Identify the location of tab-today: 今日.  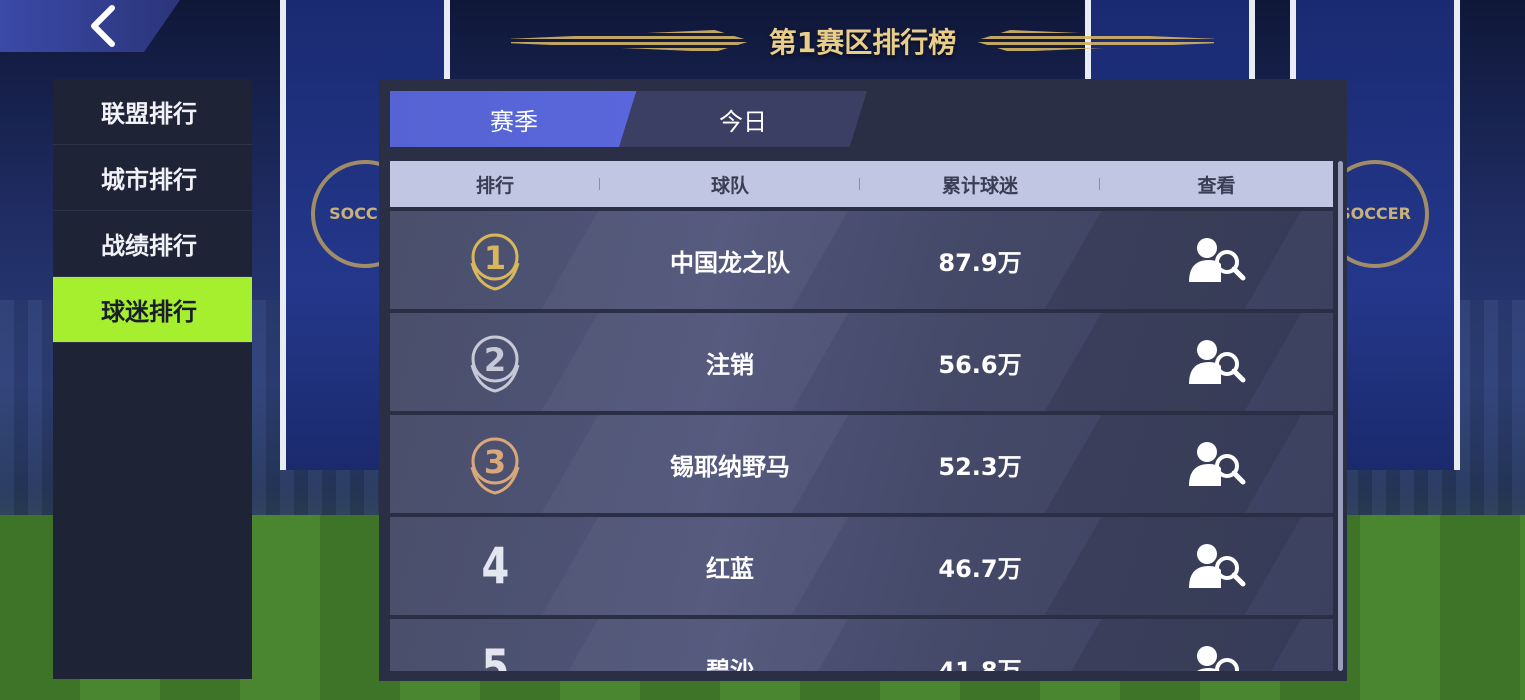
(743, 119).